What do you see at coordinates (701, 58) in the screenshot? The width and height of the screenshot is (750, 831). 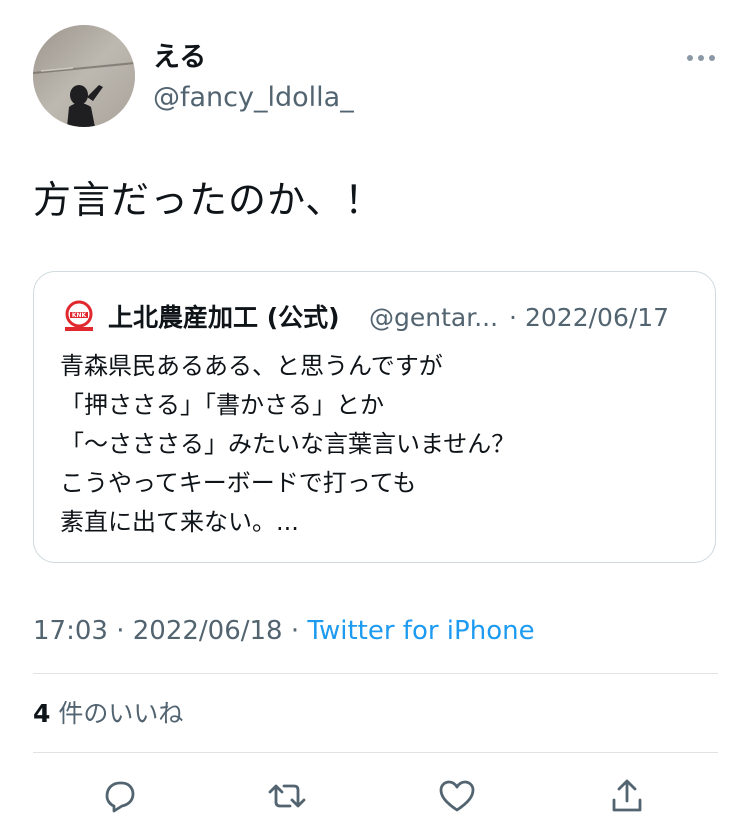 I see `more-options-icon` at bounding box center [701, 58].